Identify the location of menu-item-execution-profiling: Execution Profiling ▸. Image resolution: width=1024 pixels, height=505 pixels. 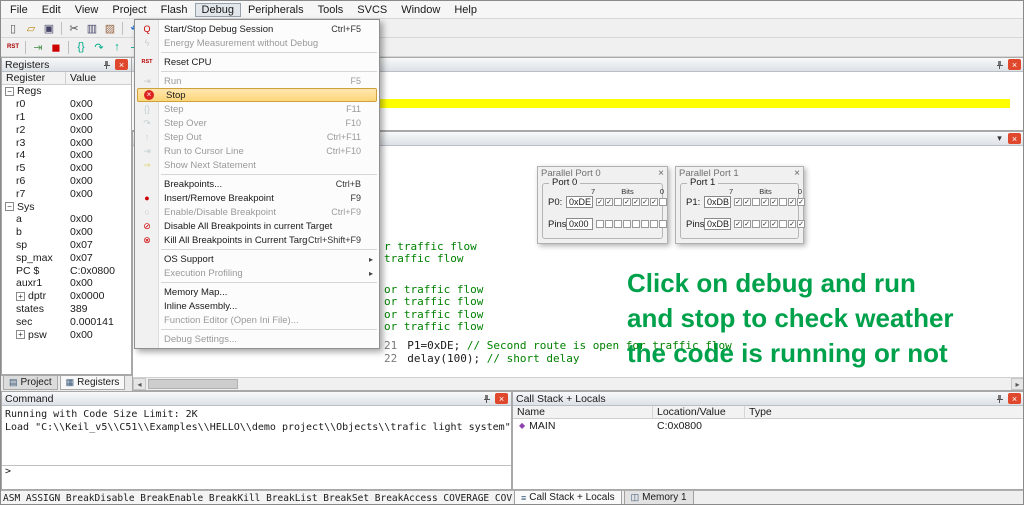
(257, 273).